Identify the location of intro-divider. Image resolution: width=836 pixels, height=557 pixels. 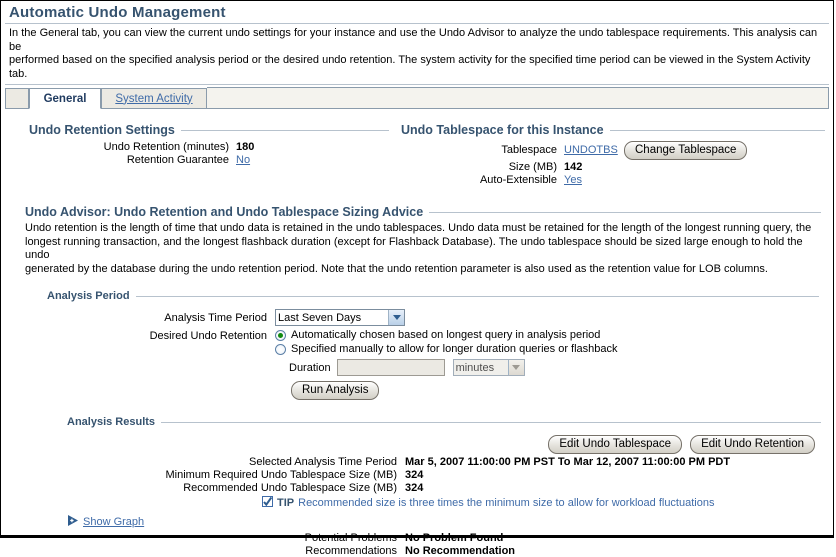
(417, 84).